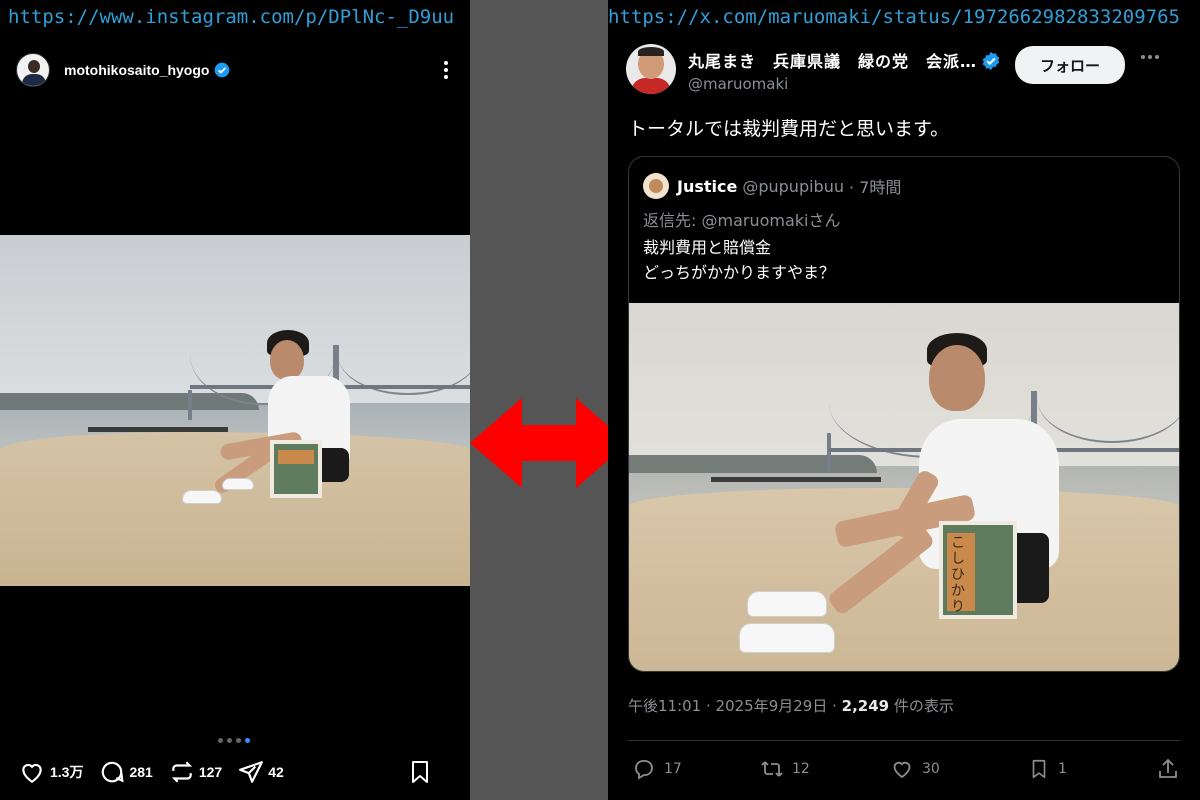 The image size is (1200, 800). Describe the element at coordinates (195, 772) in the screenshot. I see `repost-button: 127` at that location.